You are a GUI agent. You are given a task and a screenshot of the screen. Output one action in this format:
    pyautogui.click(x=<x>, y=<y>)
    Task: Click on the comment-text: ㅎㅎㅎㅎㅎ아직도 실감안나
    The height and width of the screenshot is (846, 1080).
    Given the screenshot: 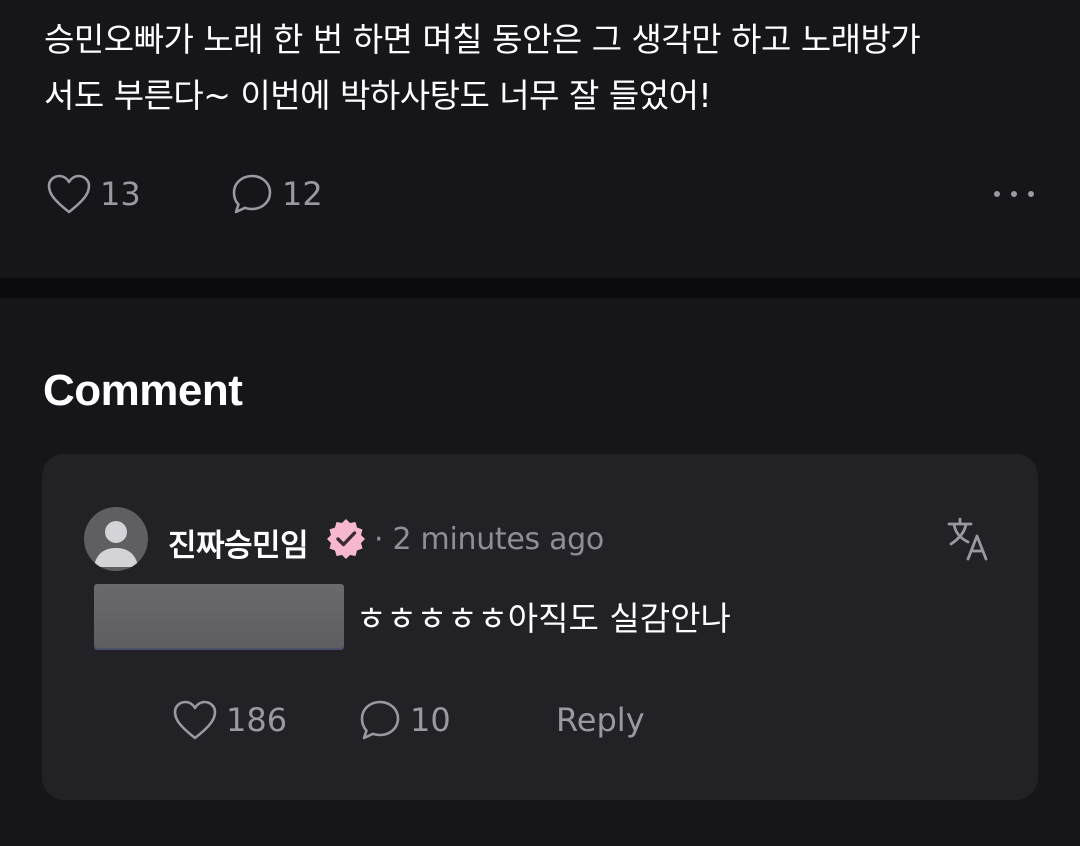 What is the action you would take?
    pyautogui.click(x=543, y=618)
    